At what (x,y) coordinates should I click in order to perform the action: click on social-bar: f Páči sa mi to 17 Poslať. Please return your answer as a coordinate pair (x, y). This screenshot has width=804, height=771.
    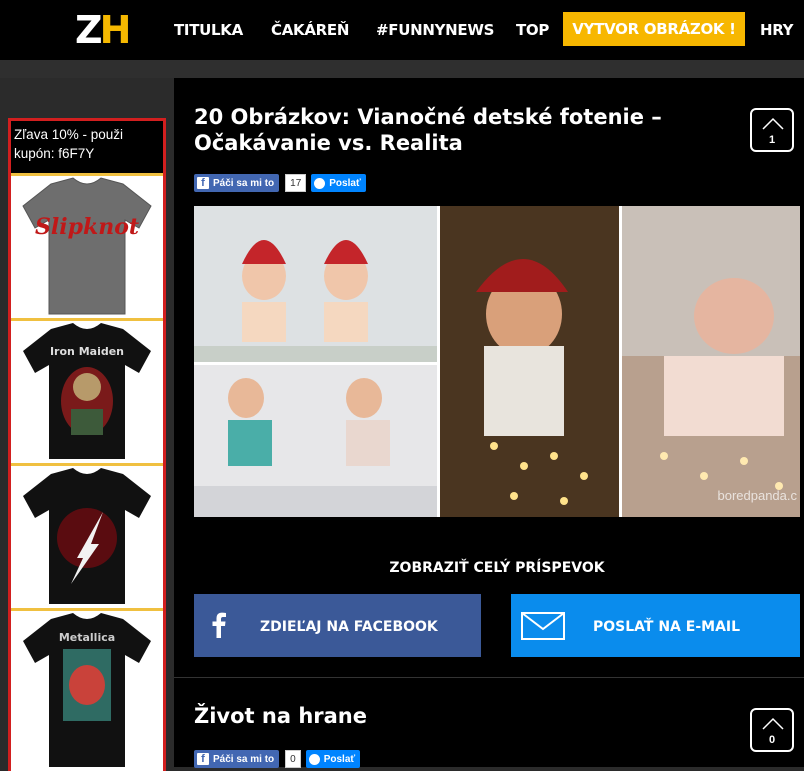
    Looking at the image, I should click on (280, 183).